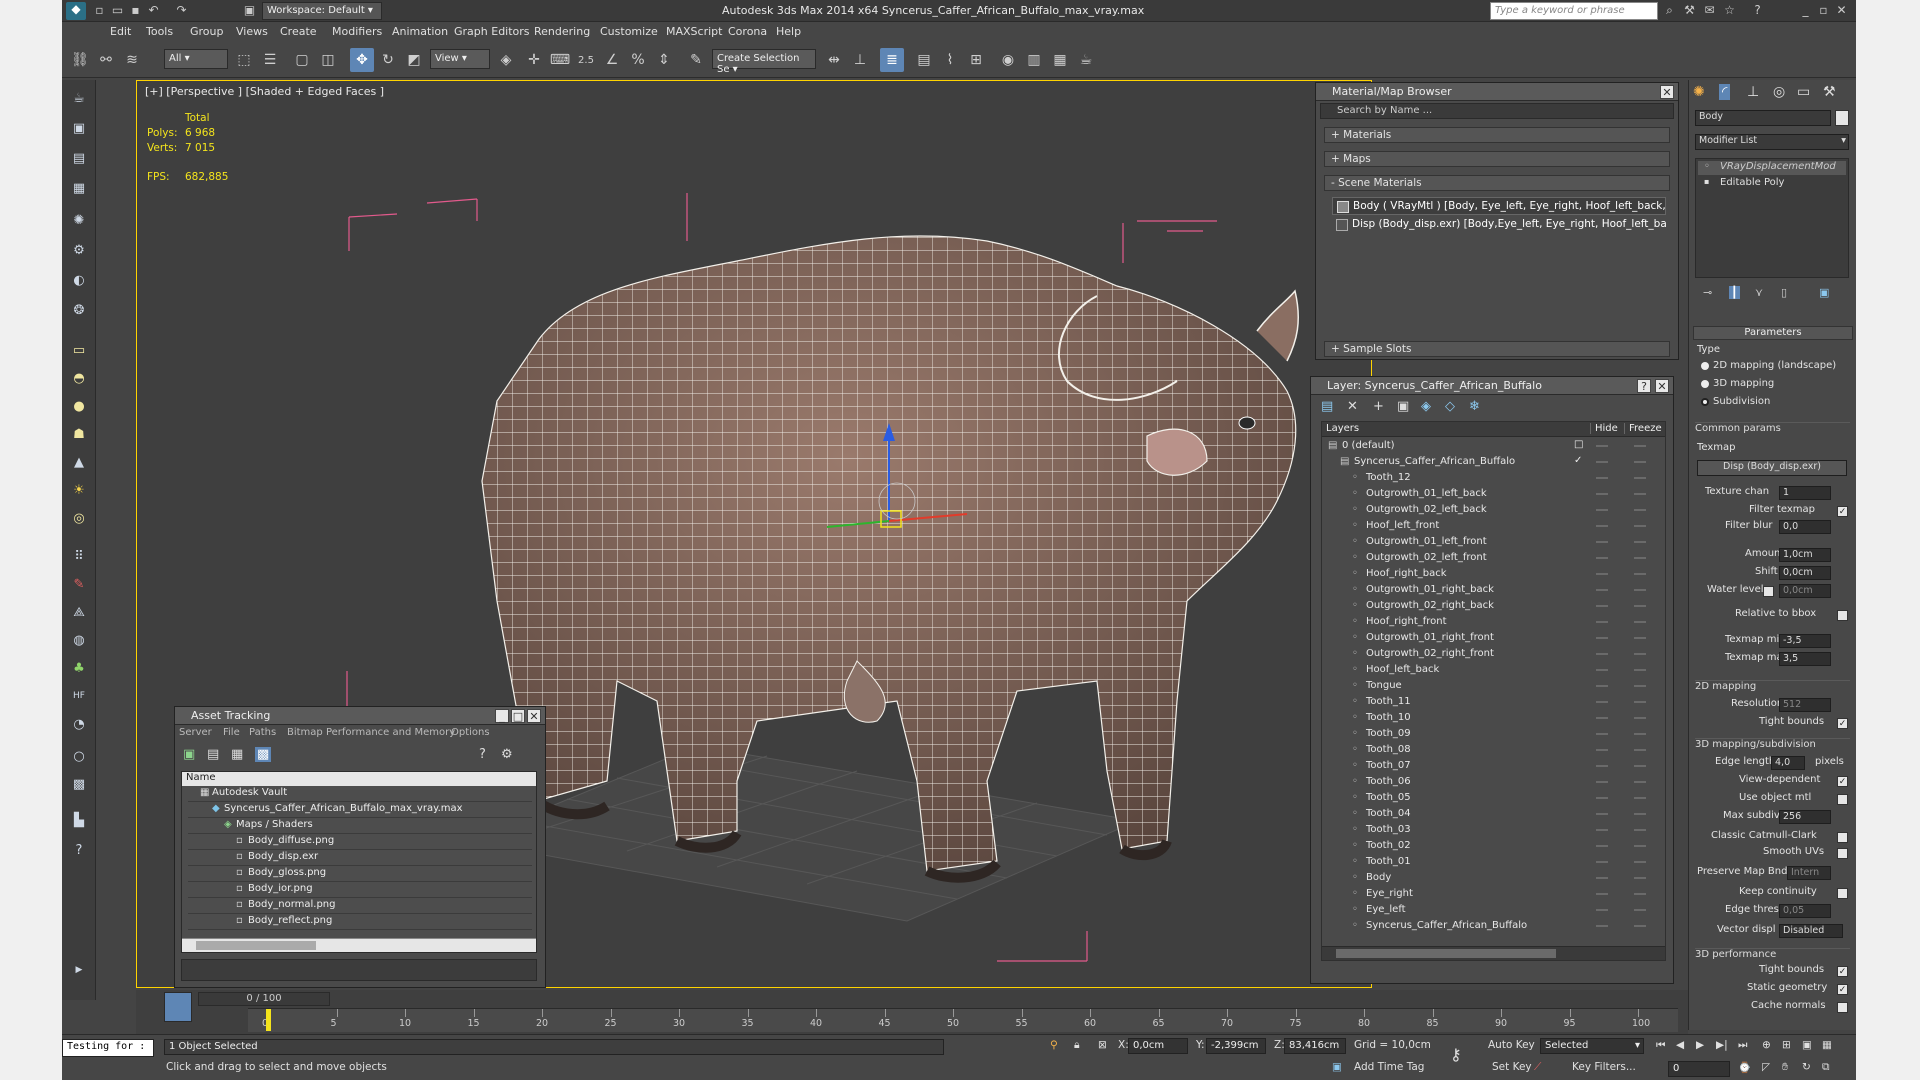 This screenshot has height=1080, width=1920. Describe the element at coordinates (263, 754) in the screenshot. I see `table-view-icon: ▩` at that location.